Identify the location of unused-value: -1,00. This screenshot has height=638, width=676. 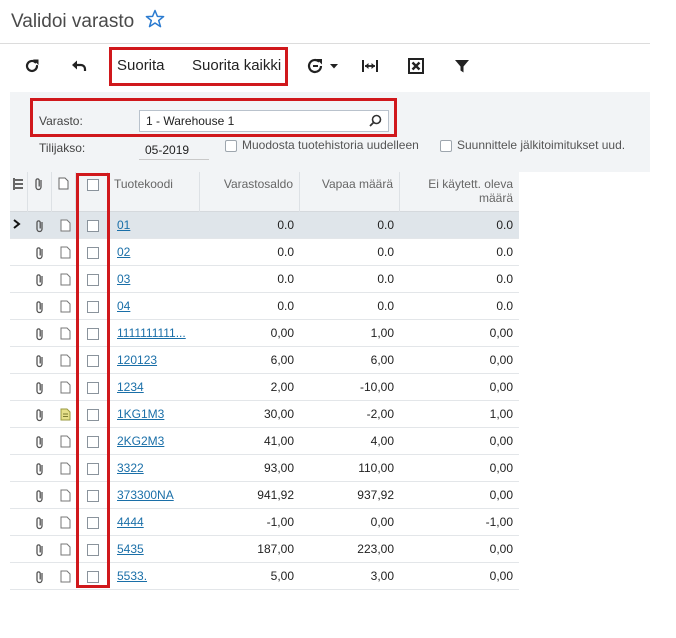
(499, 522).